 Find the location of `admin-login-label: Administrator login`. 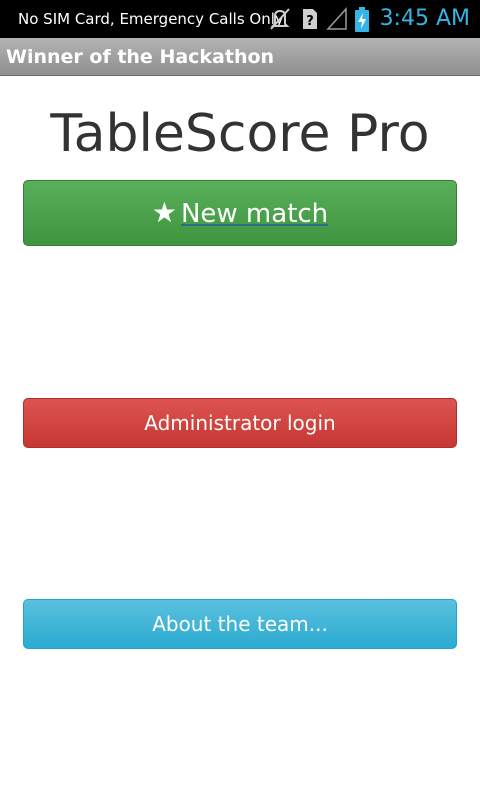

admin-login-label: Administrator login is located at coordinates (240, 423).